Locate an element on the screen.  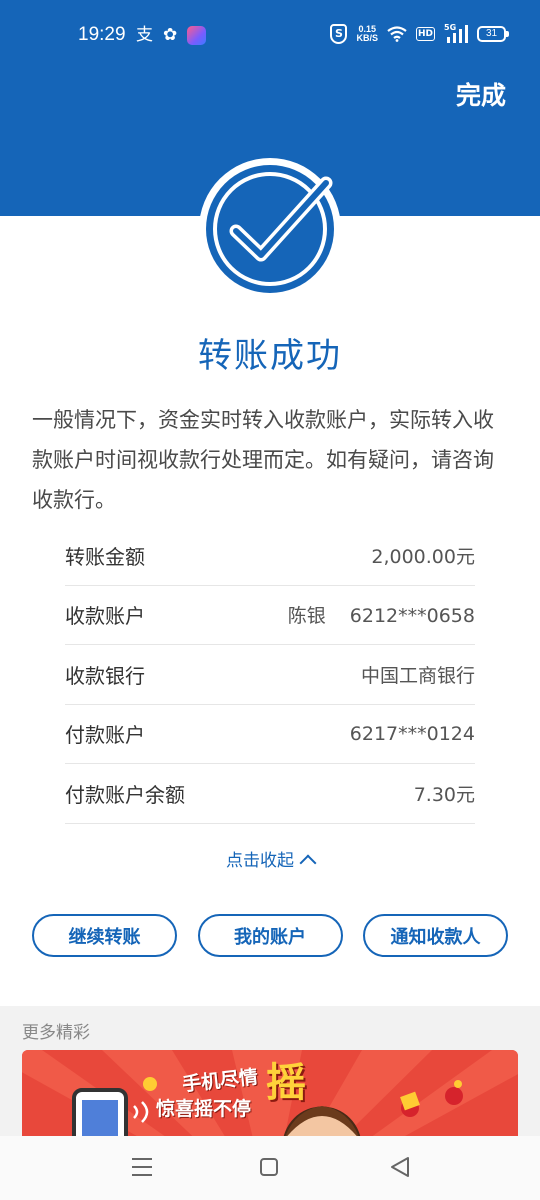
wifi-icon is located at coordinates (397, 34).